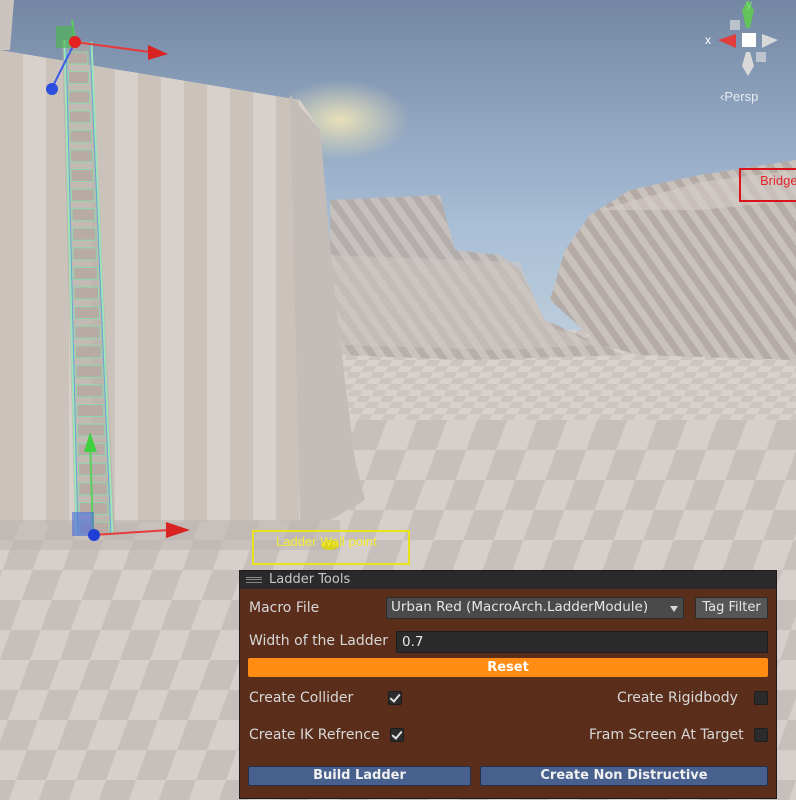 The width and height of the screenshot is (796, 800). I want to click on bridge-marker-label: Bridge, so click(778, 180).